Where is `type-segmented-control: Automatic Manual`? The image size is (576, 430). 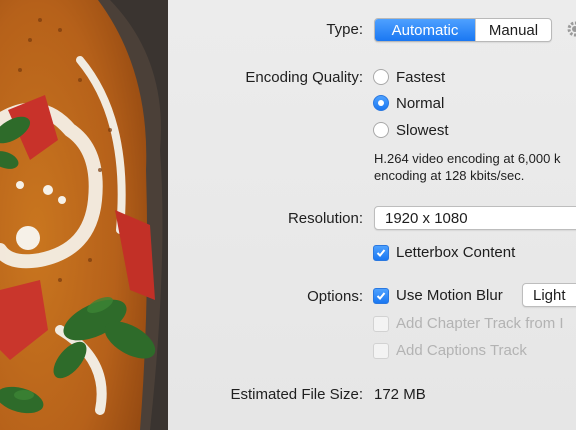
type-segmented-control: Automatic Manual is located at coordinates (463, 30).